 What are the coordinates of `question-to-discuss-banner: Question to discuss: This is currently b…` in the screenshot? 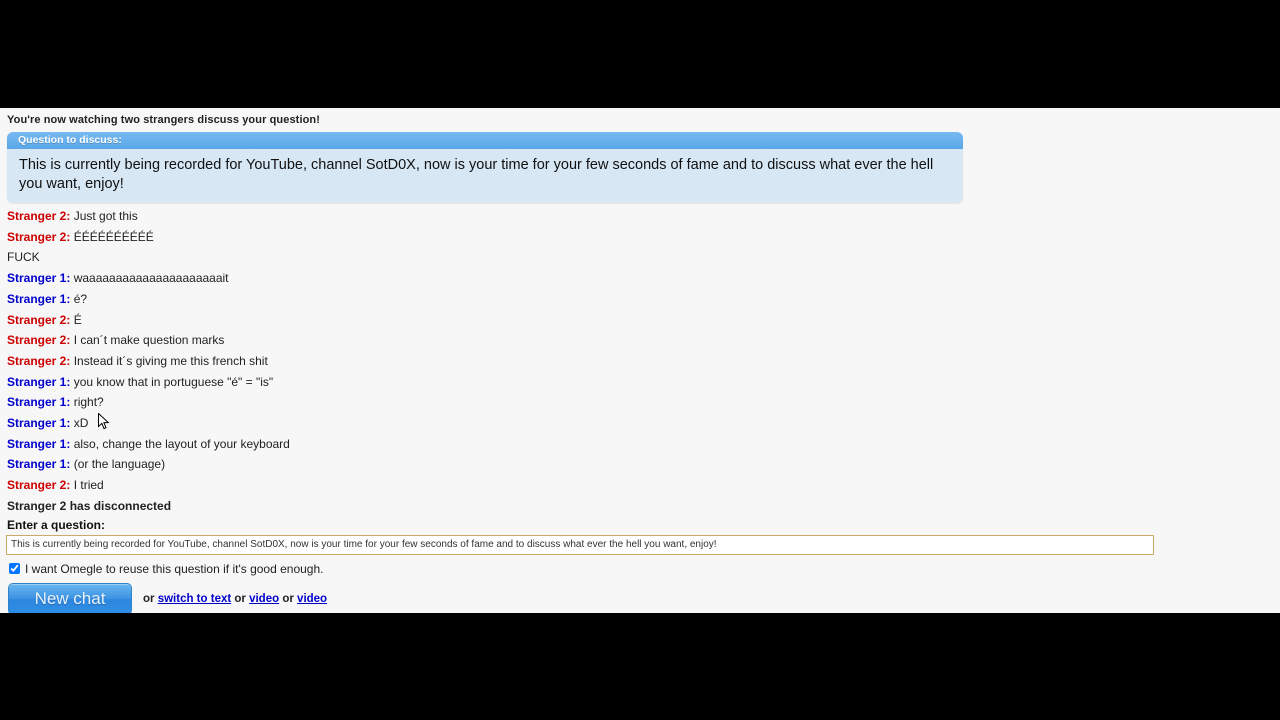 It's located at (485, 167).